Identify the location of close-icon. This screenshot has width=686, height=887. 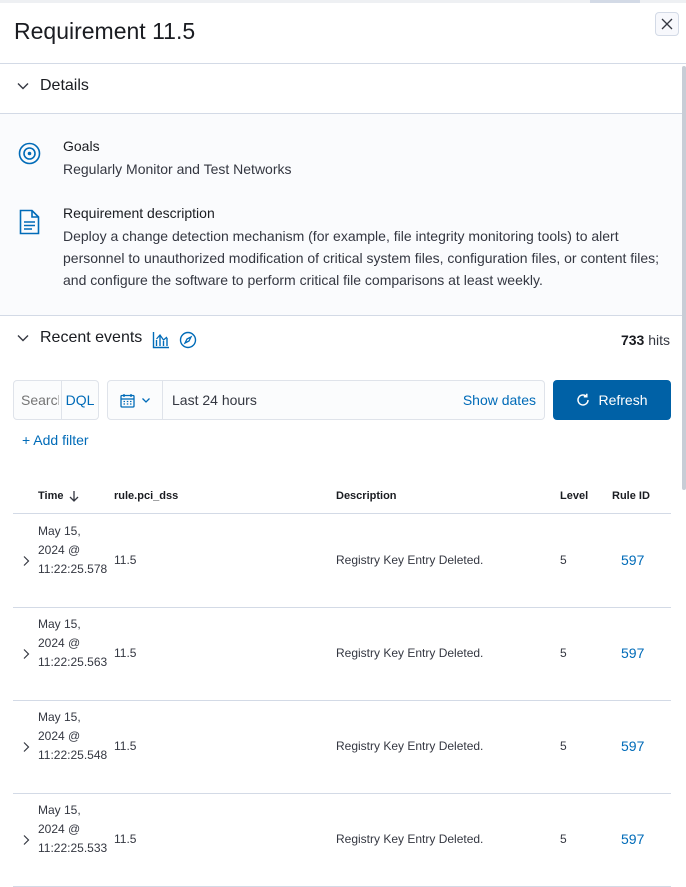
(667, 24).